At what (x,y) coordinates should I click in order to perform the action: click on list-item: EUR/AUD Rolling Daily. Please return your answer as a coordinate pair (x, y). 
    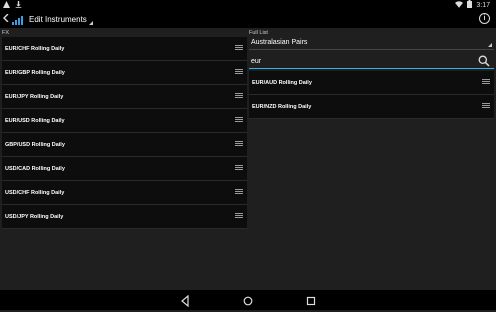
    Looking at the image, I should click on (371, 83).